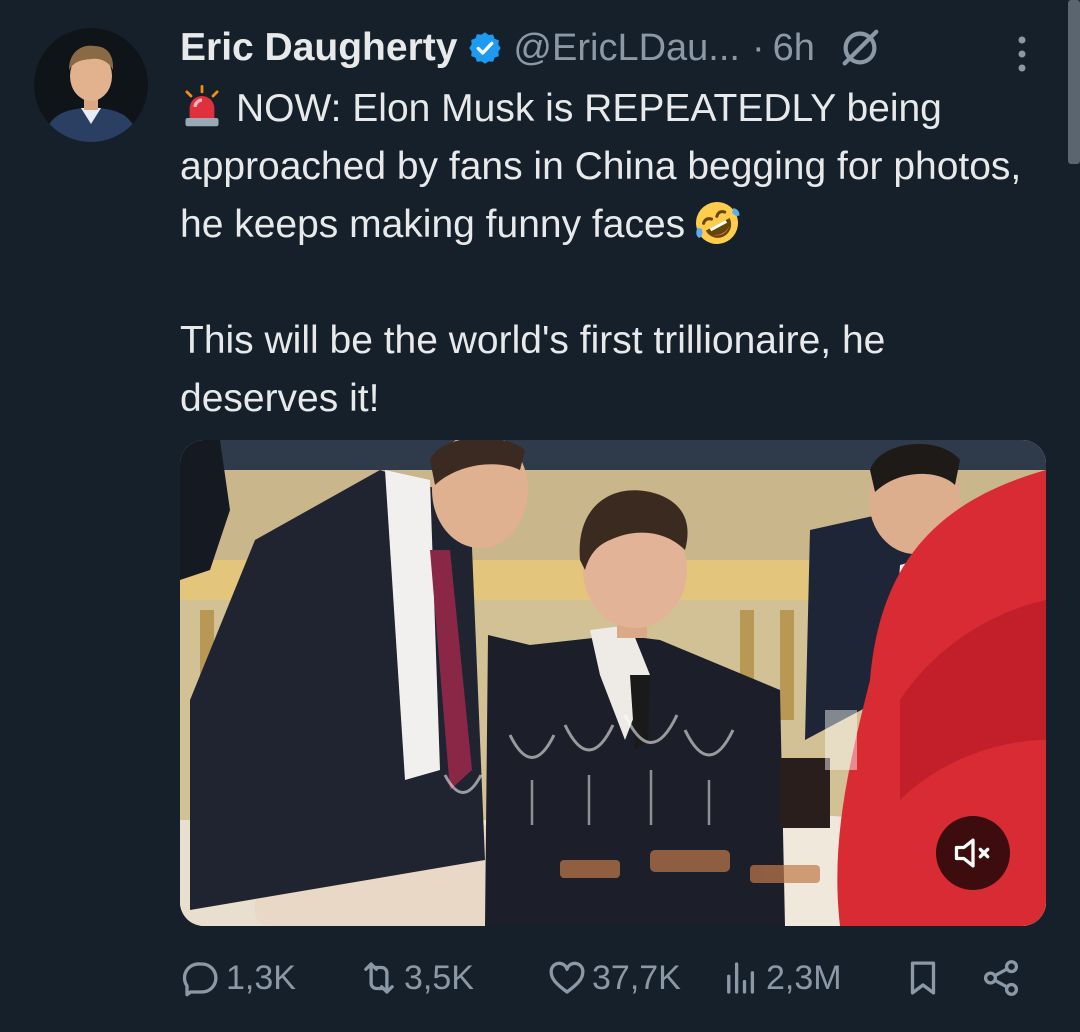  I want to click on repost-icon, so click(379, 978).